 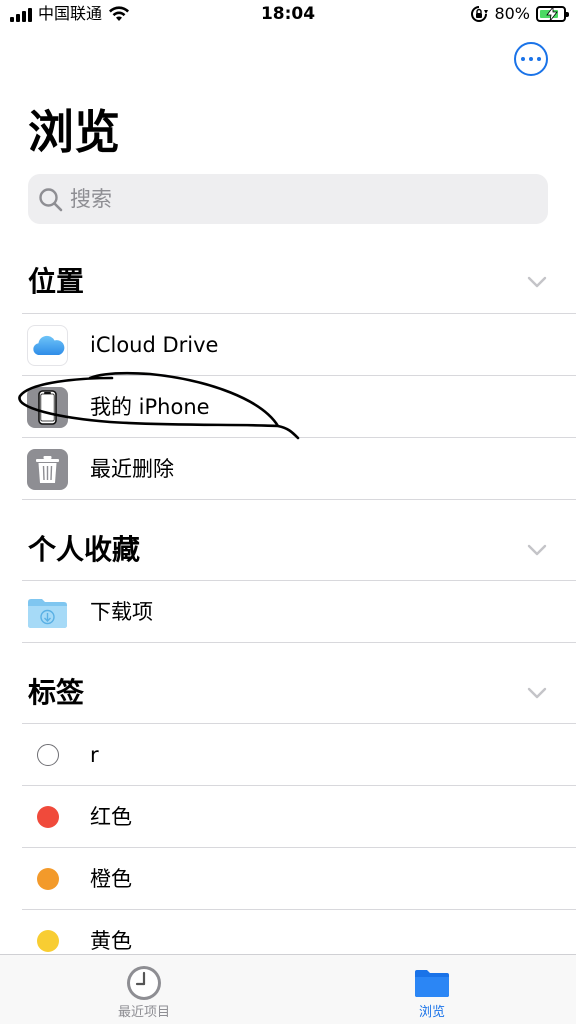 I want to click on tab-browse-label: 浏览, so click(x=431, y=1012).